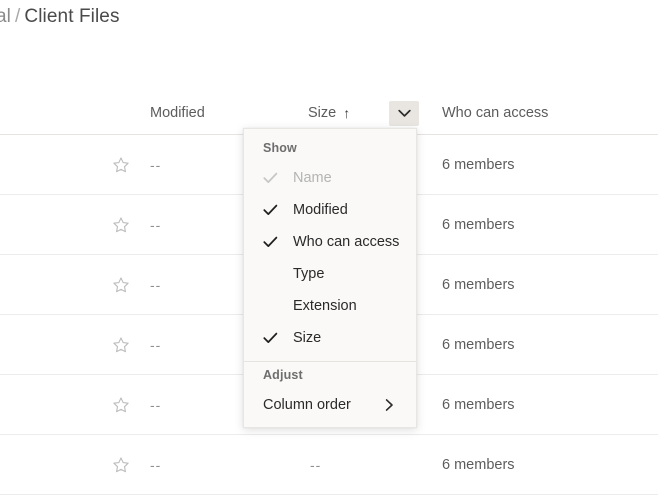  What do you see at coordinates (346, 242) in the screenshot?
I see `menu-item-label: Who can access` at bounding box center [346, 242].